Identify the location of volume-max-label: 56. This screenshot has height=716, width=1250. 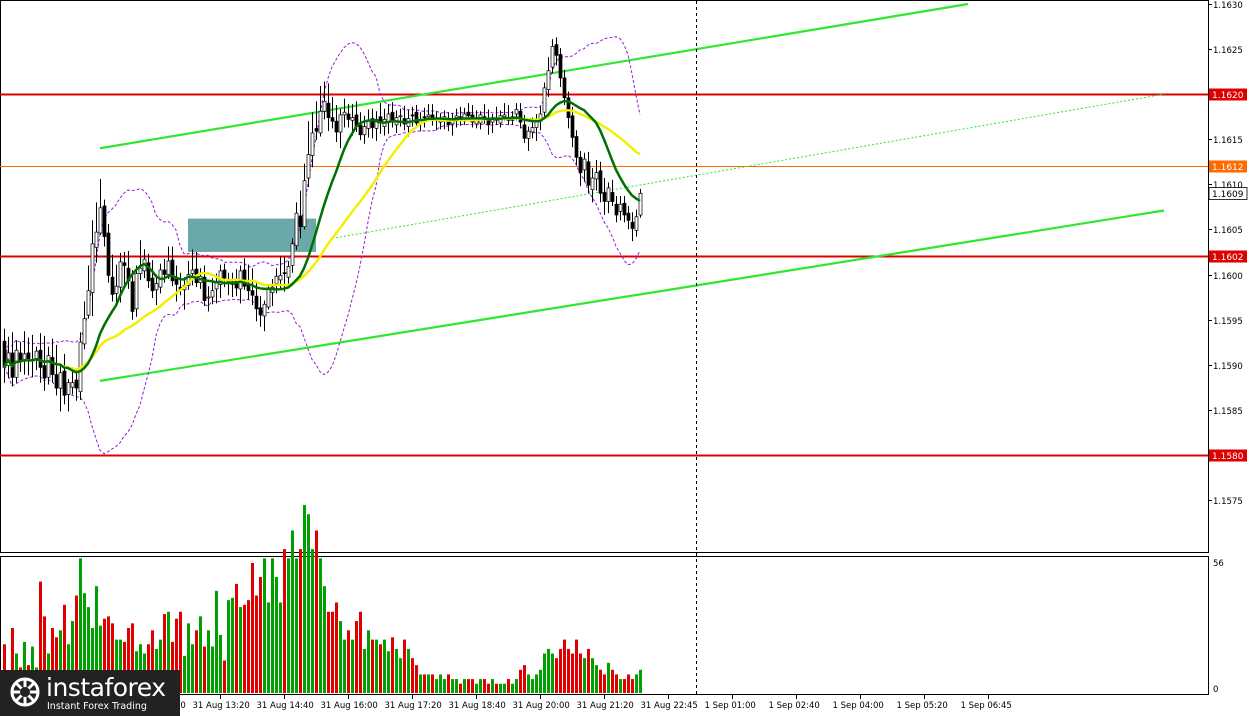
(1218, 564).